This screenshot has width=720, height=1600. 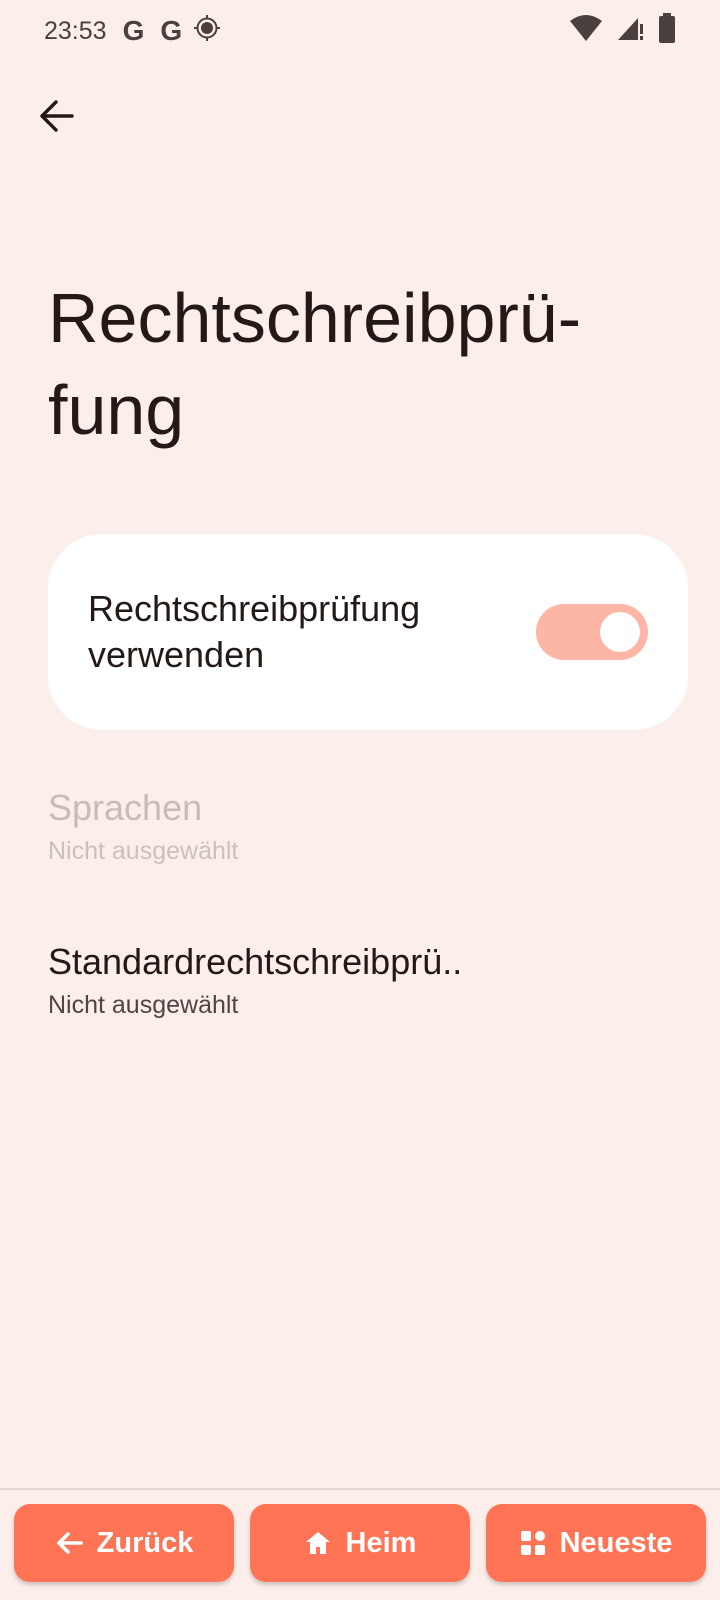 I want to click on back-button, so click(x=56, y=116).